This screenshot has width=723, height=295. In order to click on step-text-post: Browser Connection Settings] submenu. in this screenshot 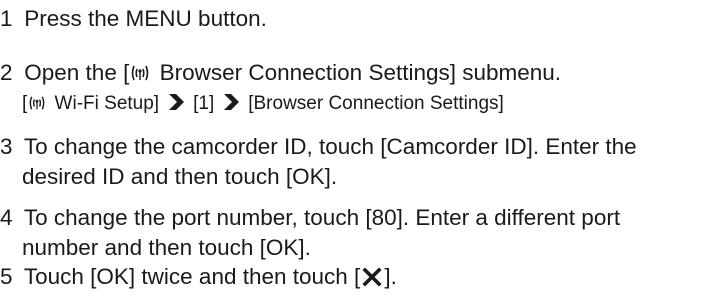, I will do `click(357, 72)`.